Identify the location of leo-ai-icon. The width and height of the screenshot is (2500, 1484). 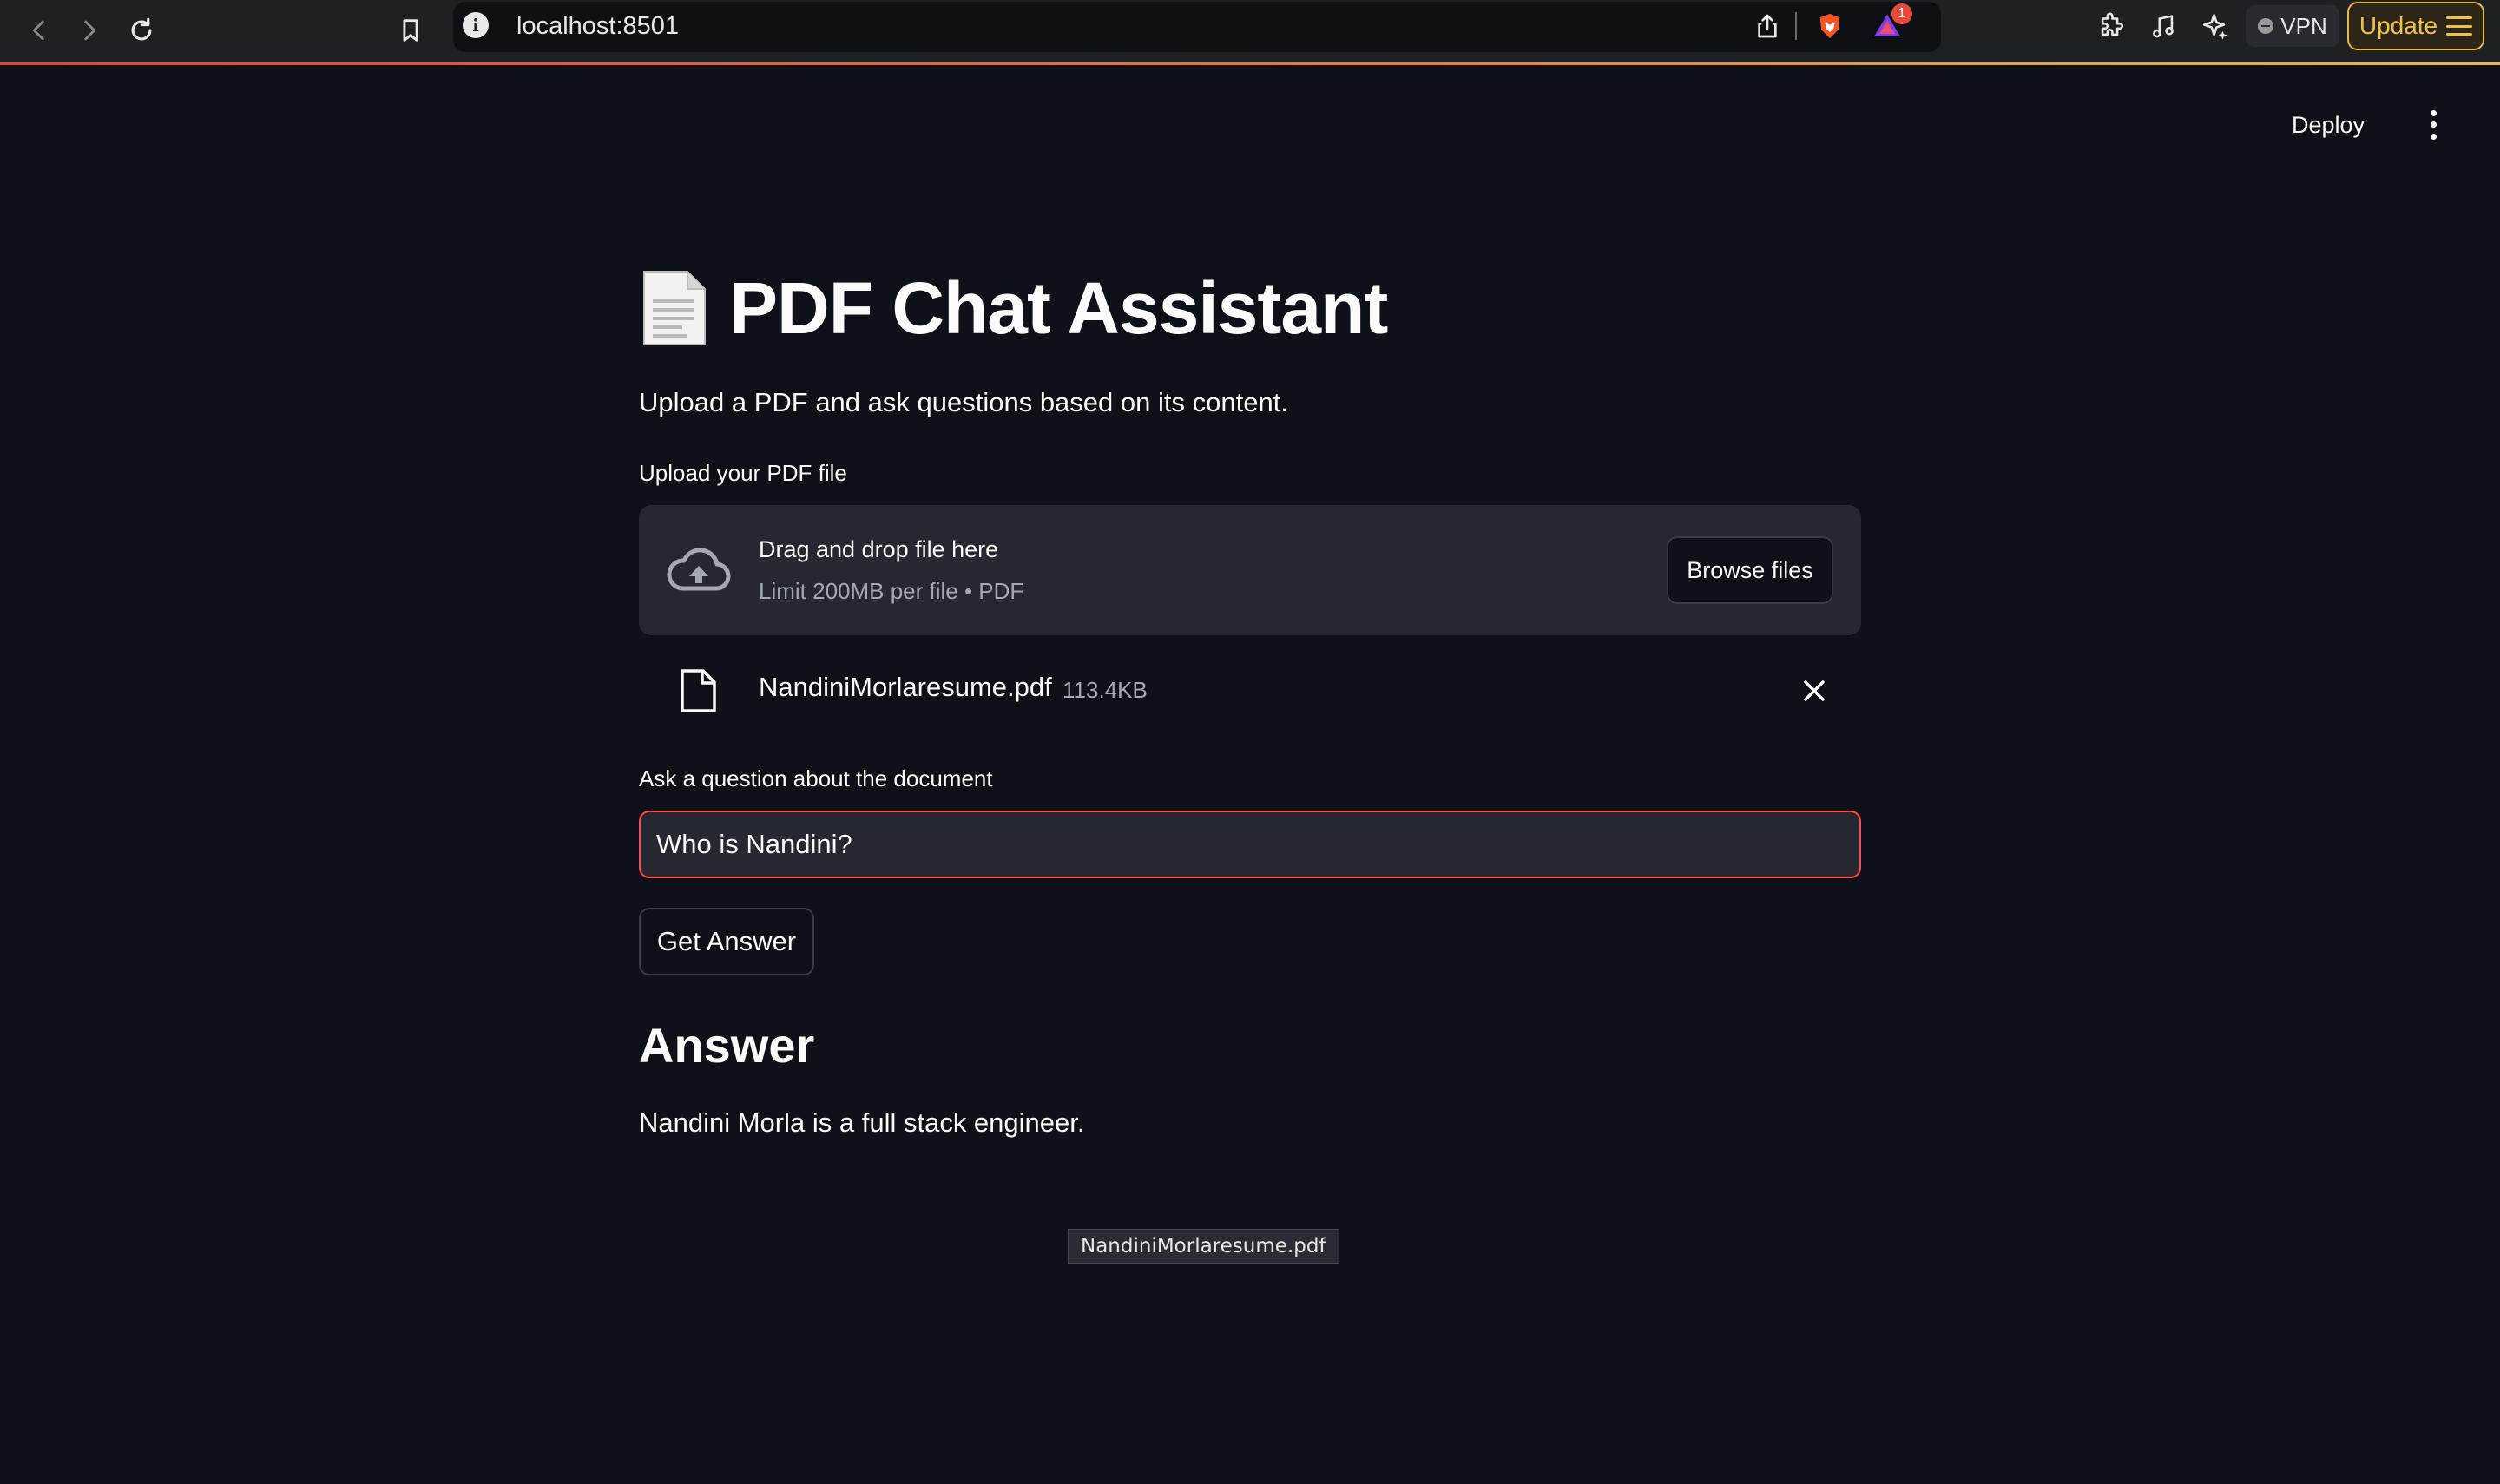
(2215, 26).